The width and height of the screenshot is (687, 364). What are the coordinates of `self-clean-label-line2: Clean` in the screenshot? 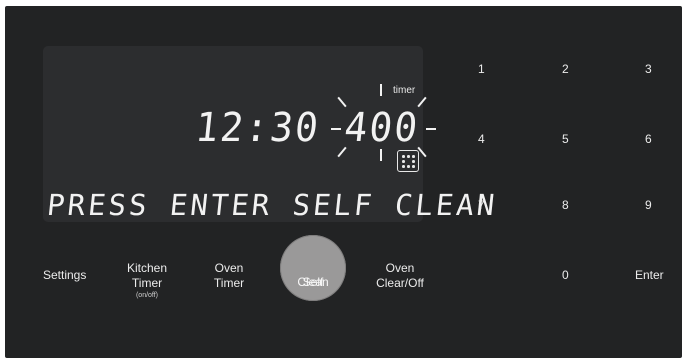 It's located at (313, 282).